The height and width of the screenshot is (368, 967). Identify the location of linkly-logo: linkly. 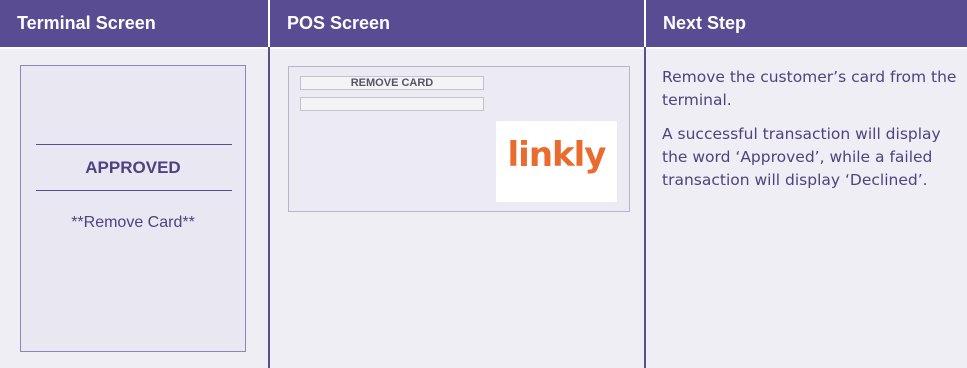
(556, 161).